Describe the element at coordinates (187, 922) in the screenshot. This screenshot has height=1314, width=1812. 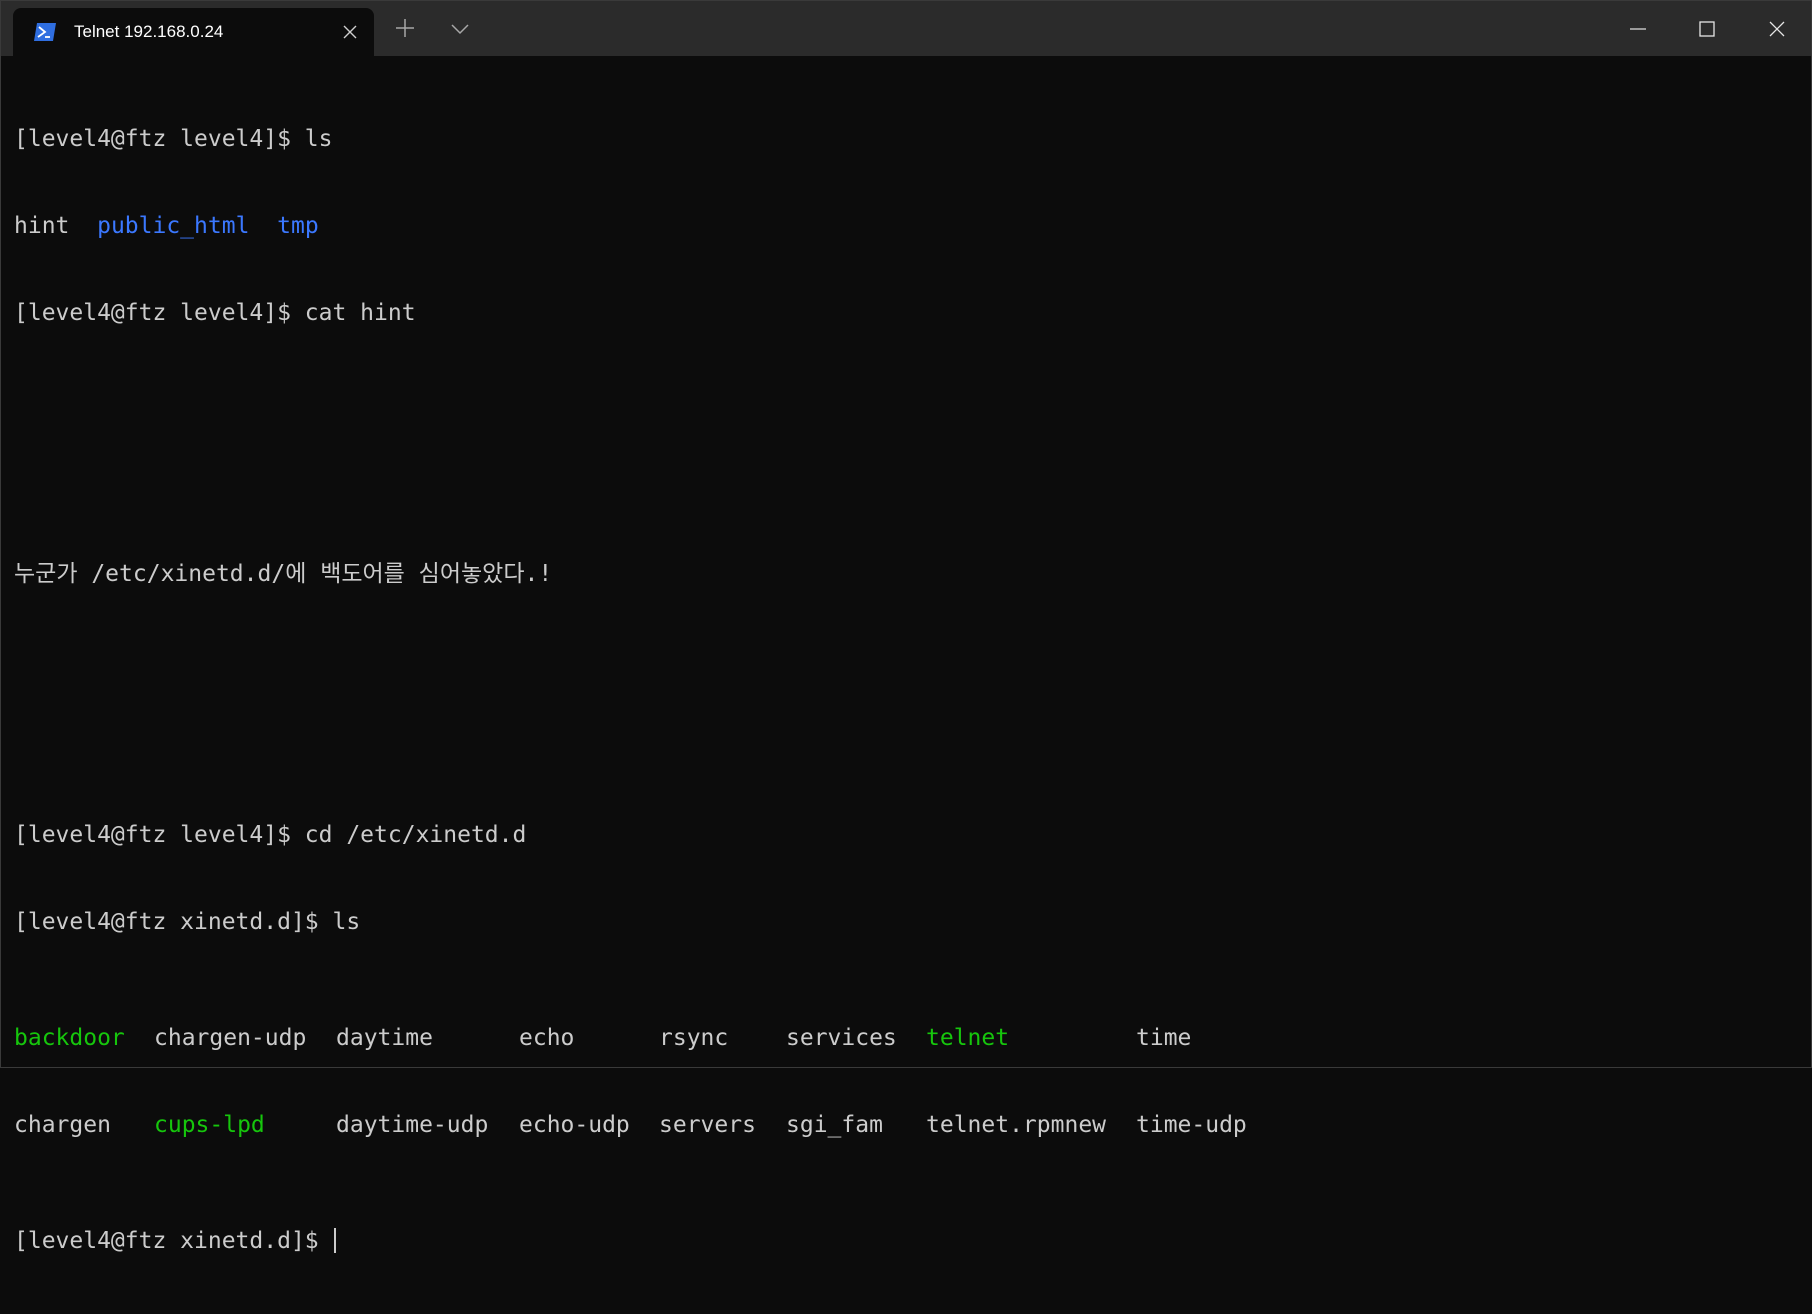
I see `terminal-line: [level4@ftz xinetd.d]$ ls` at that location.